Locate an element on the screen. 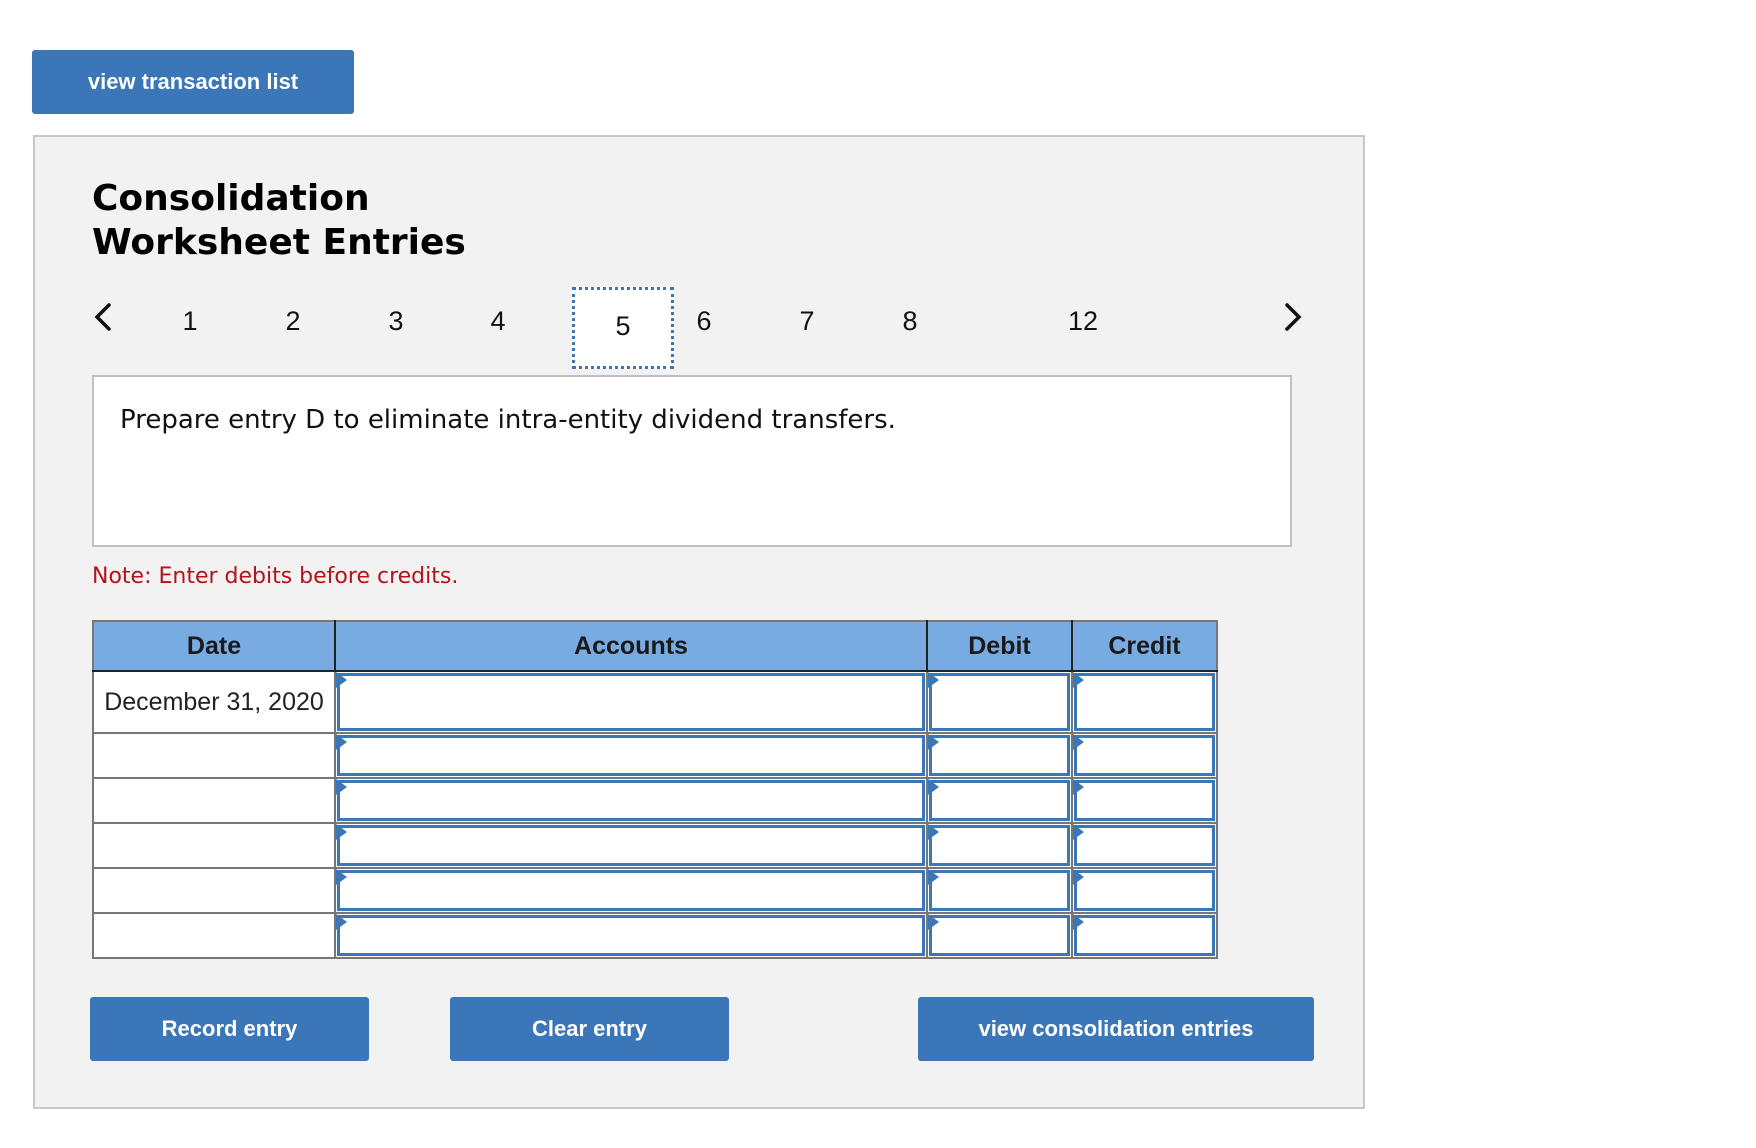 This screenshot has width=1756, height=1148. chevron-left-icon is located at coordinates (103, 317).